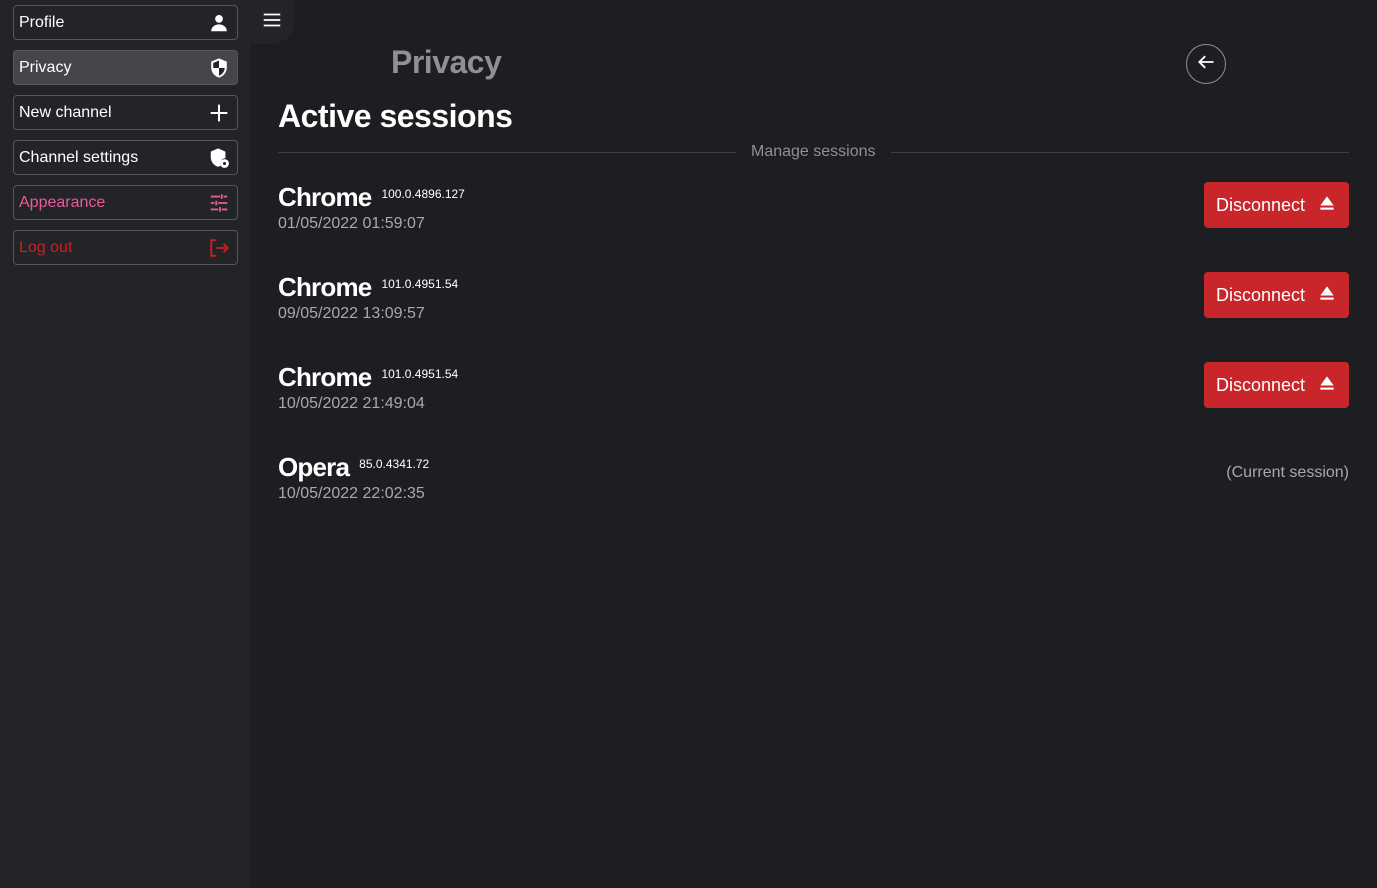  I want to click on sidebar-item-appearance: Appearance, so click(125, 202).